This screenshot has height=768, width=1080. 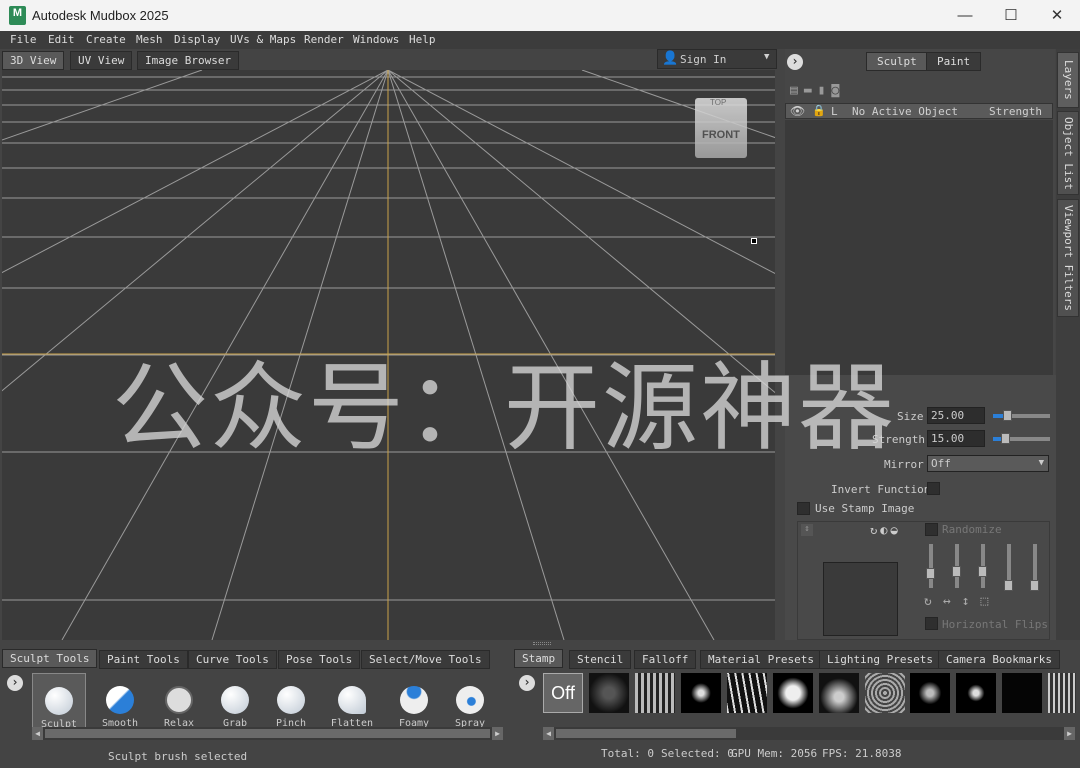 I want to click on brush-tray-scrollbar: ◀ ▶, so click(x=267, y=733).